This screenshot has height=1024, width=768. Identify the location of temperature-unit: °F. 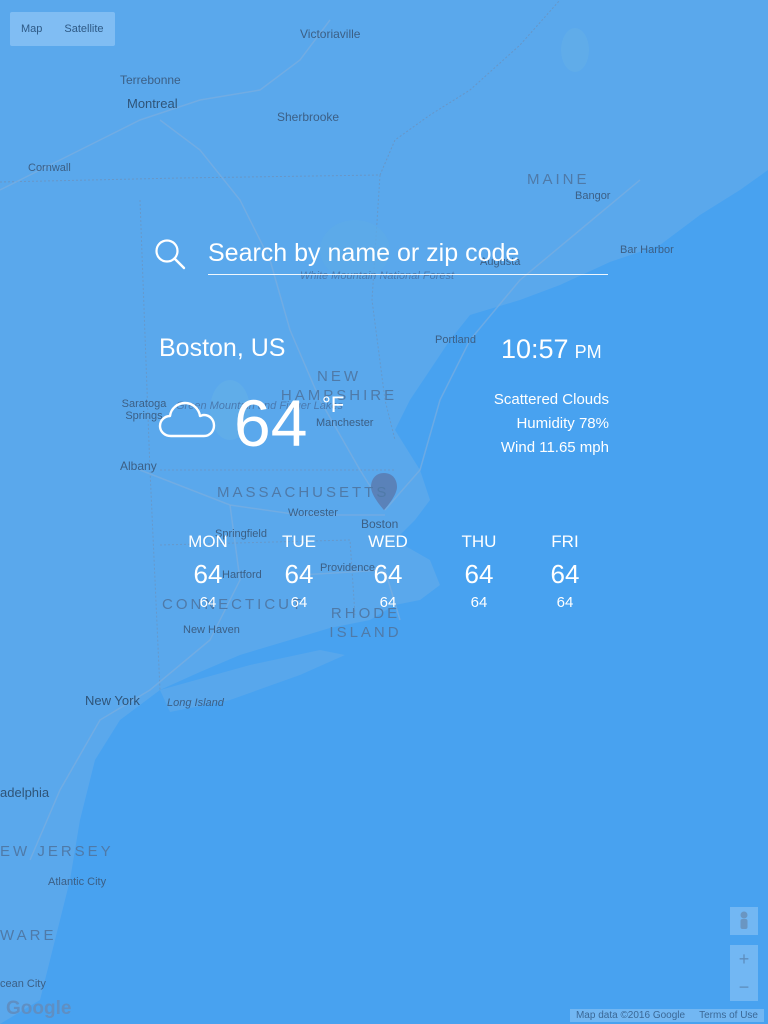
(333, 404).